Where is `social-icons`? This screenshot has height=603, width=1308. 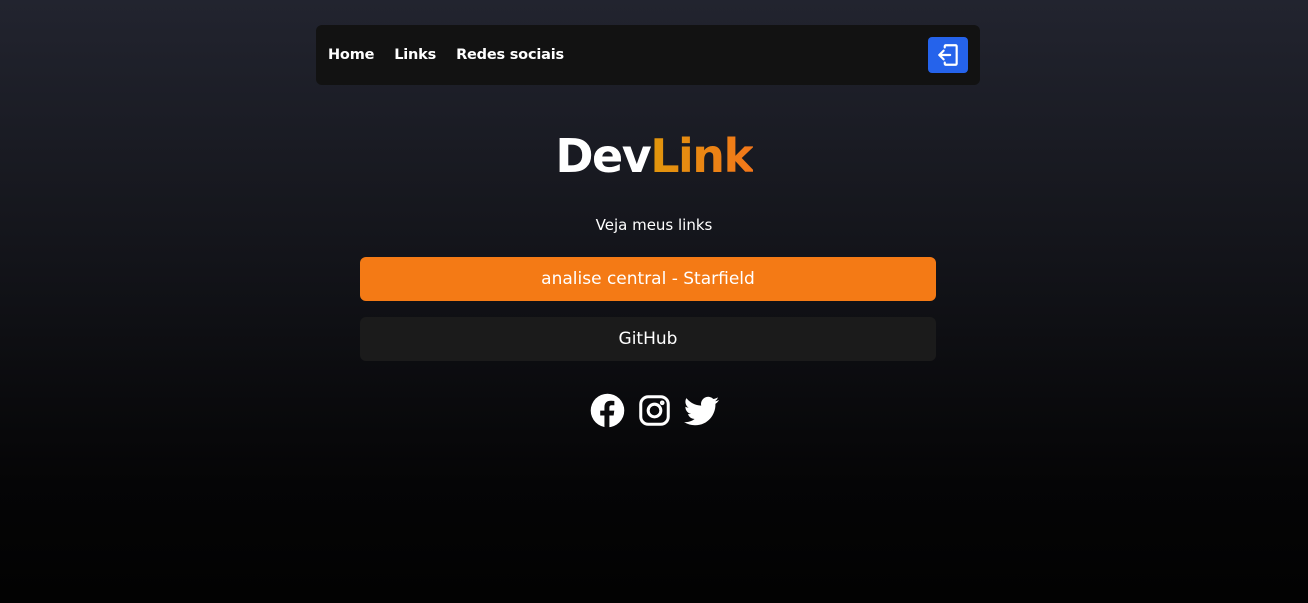
social-icons is located at coordinates (654, 410).